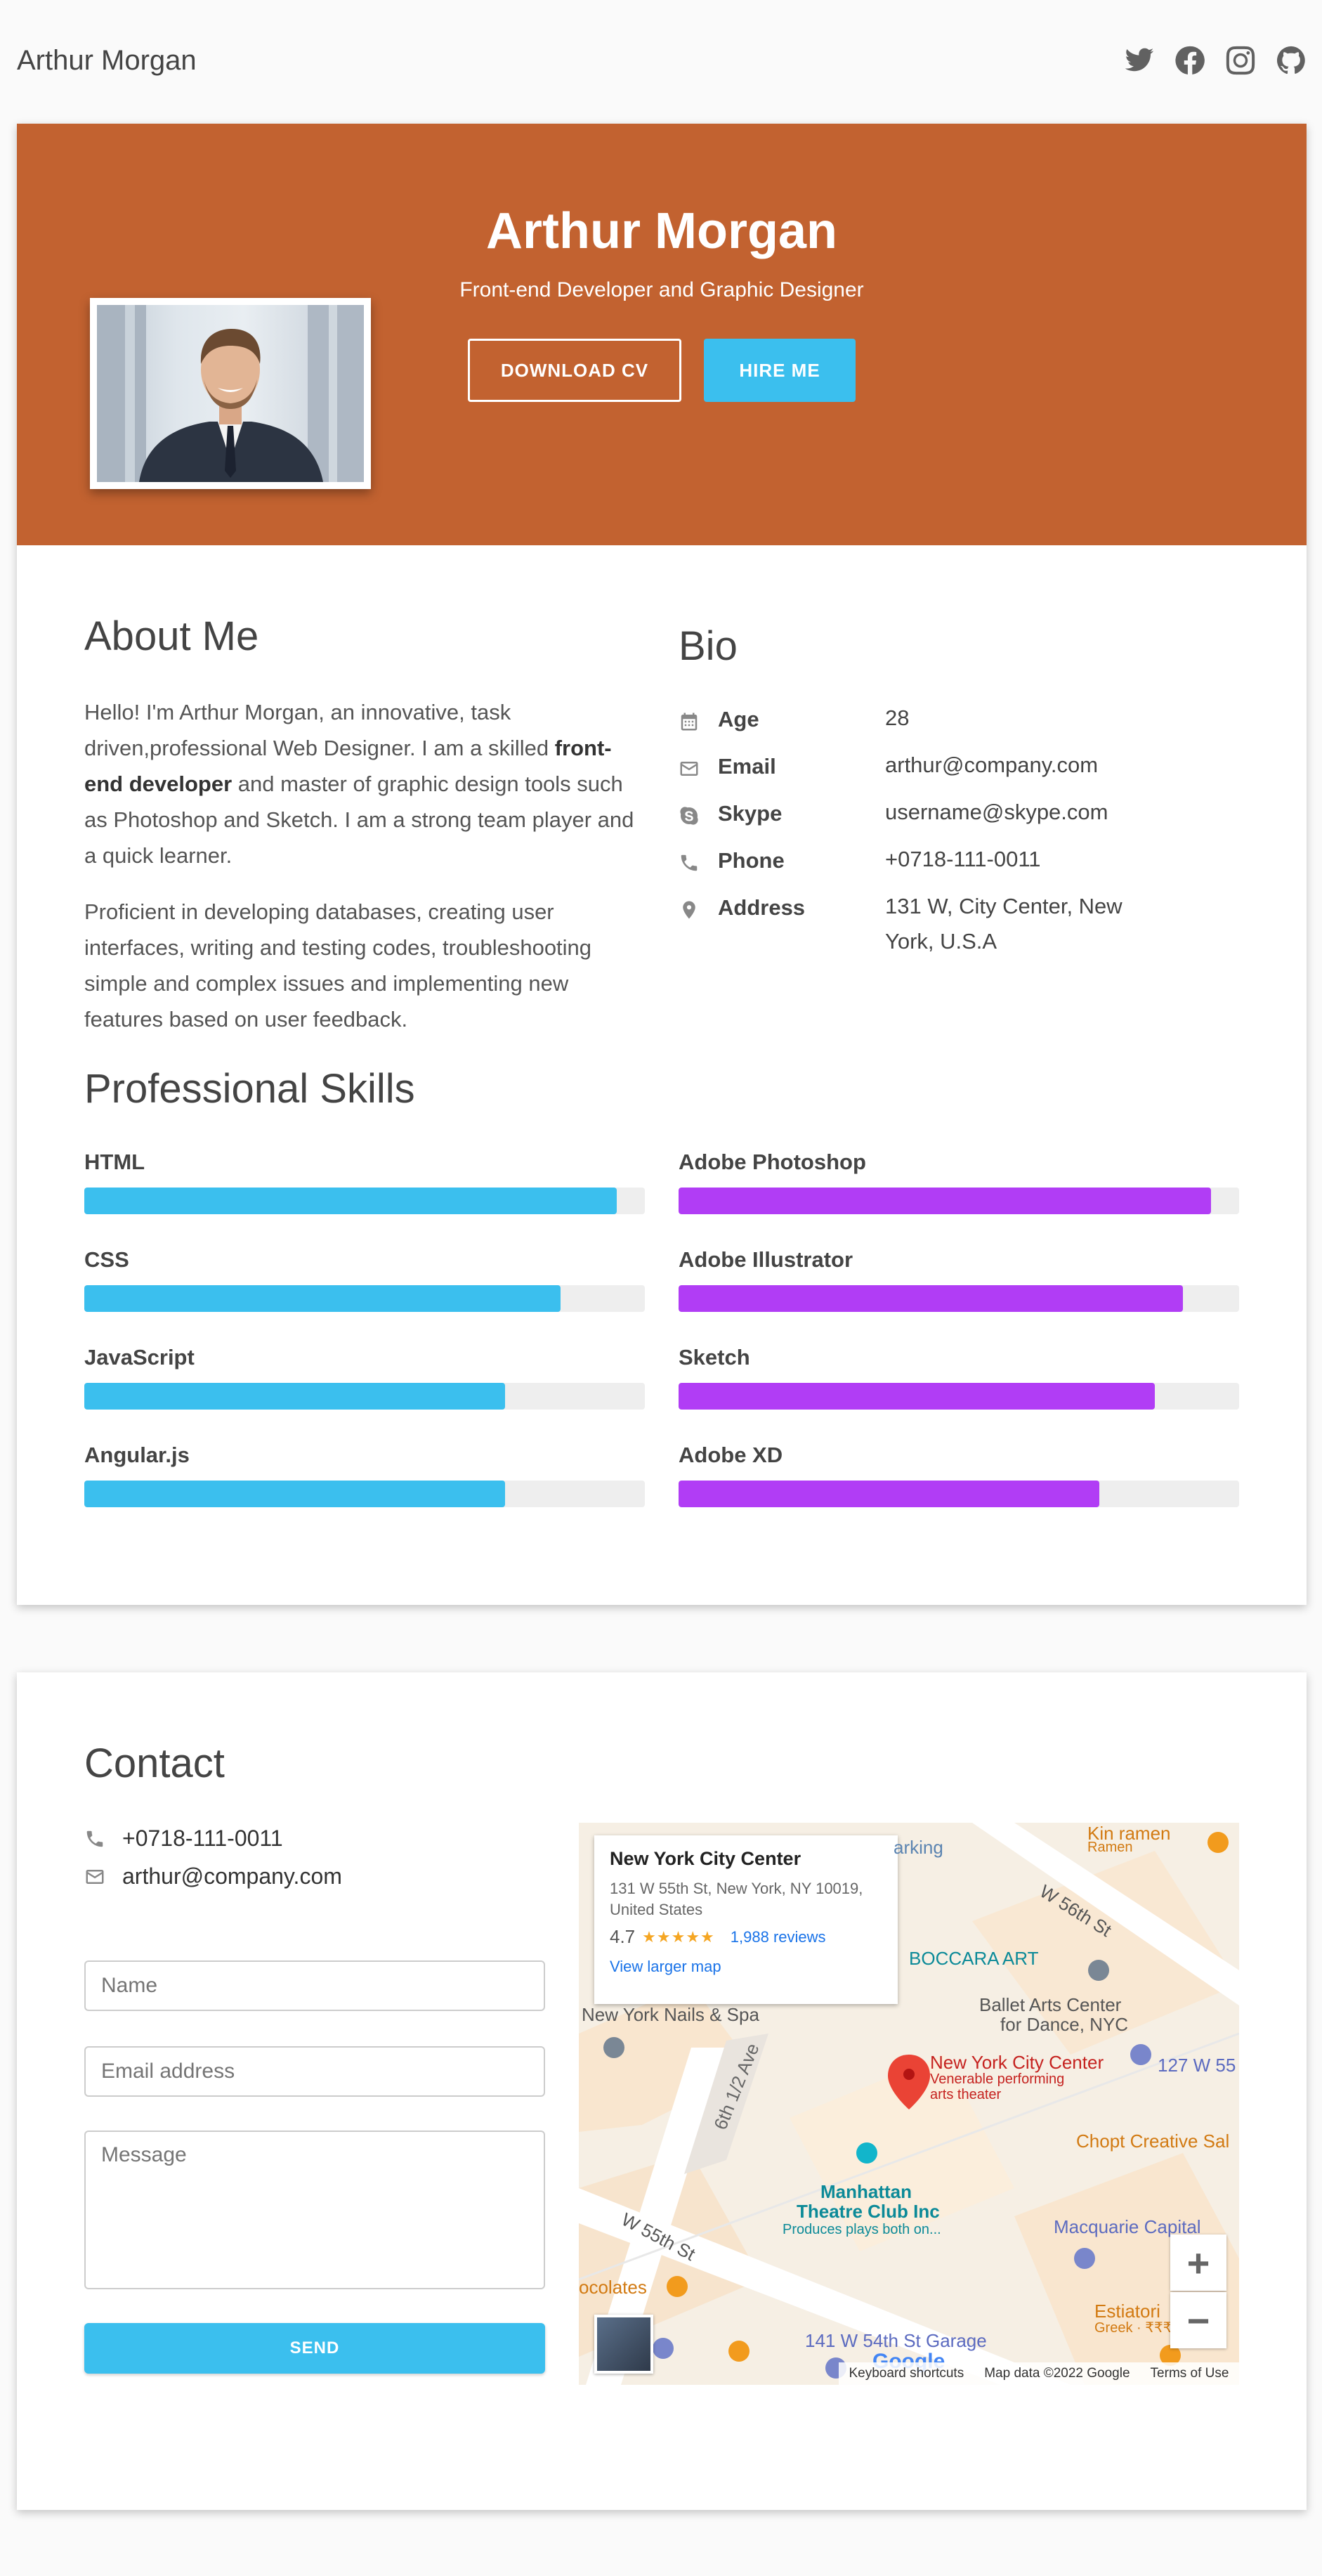 The height and width of the screenshot is (2576, 1322). Describe the element at coordinates (705, 1858) in the screenshot. I see `map-place-title: New York City Center` at that location.